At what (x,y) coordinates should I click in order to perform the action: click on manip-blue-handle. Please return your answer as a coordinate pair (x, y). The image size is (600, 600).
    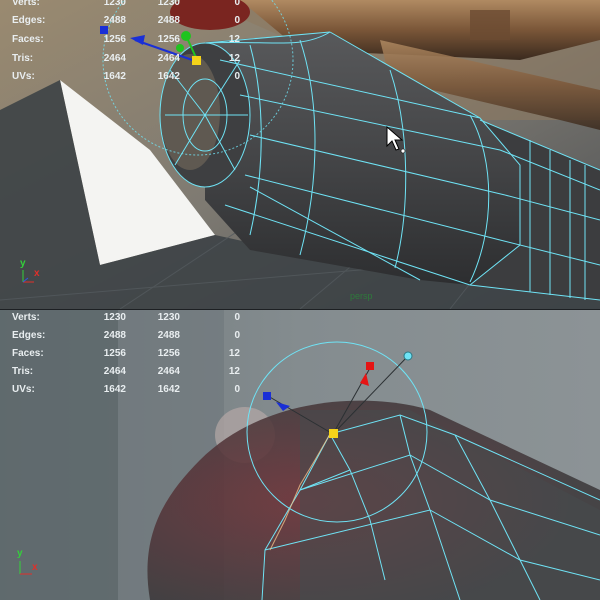
    Looking at the image, I should click on (267, 396).